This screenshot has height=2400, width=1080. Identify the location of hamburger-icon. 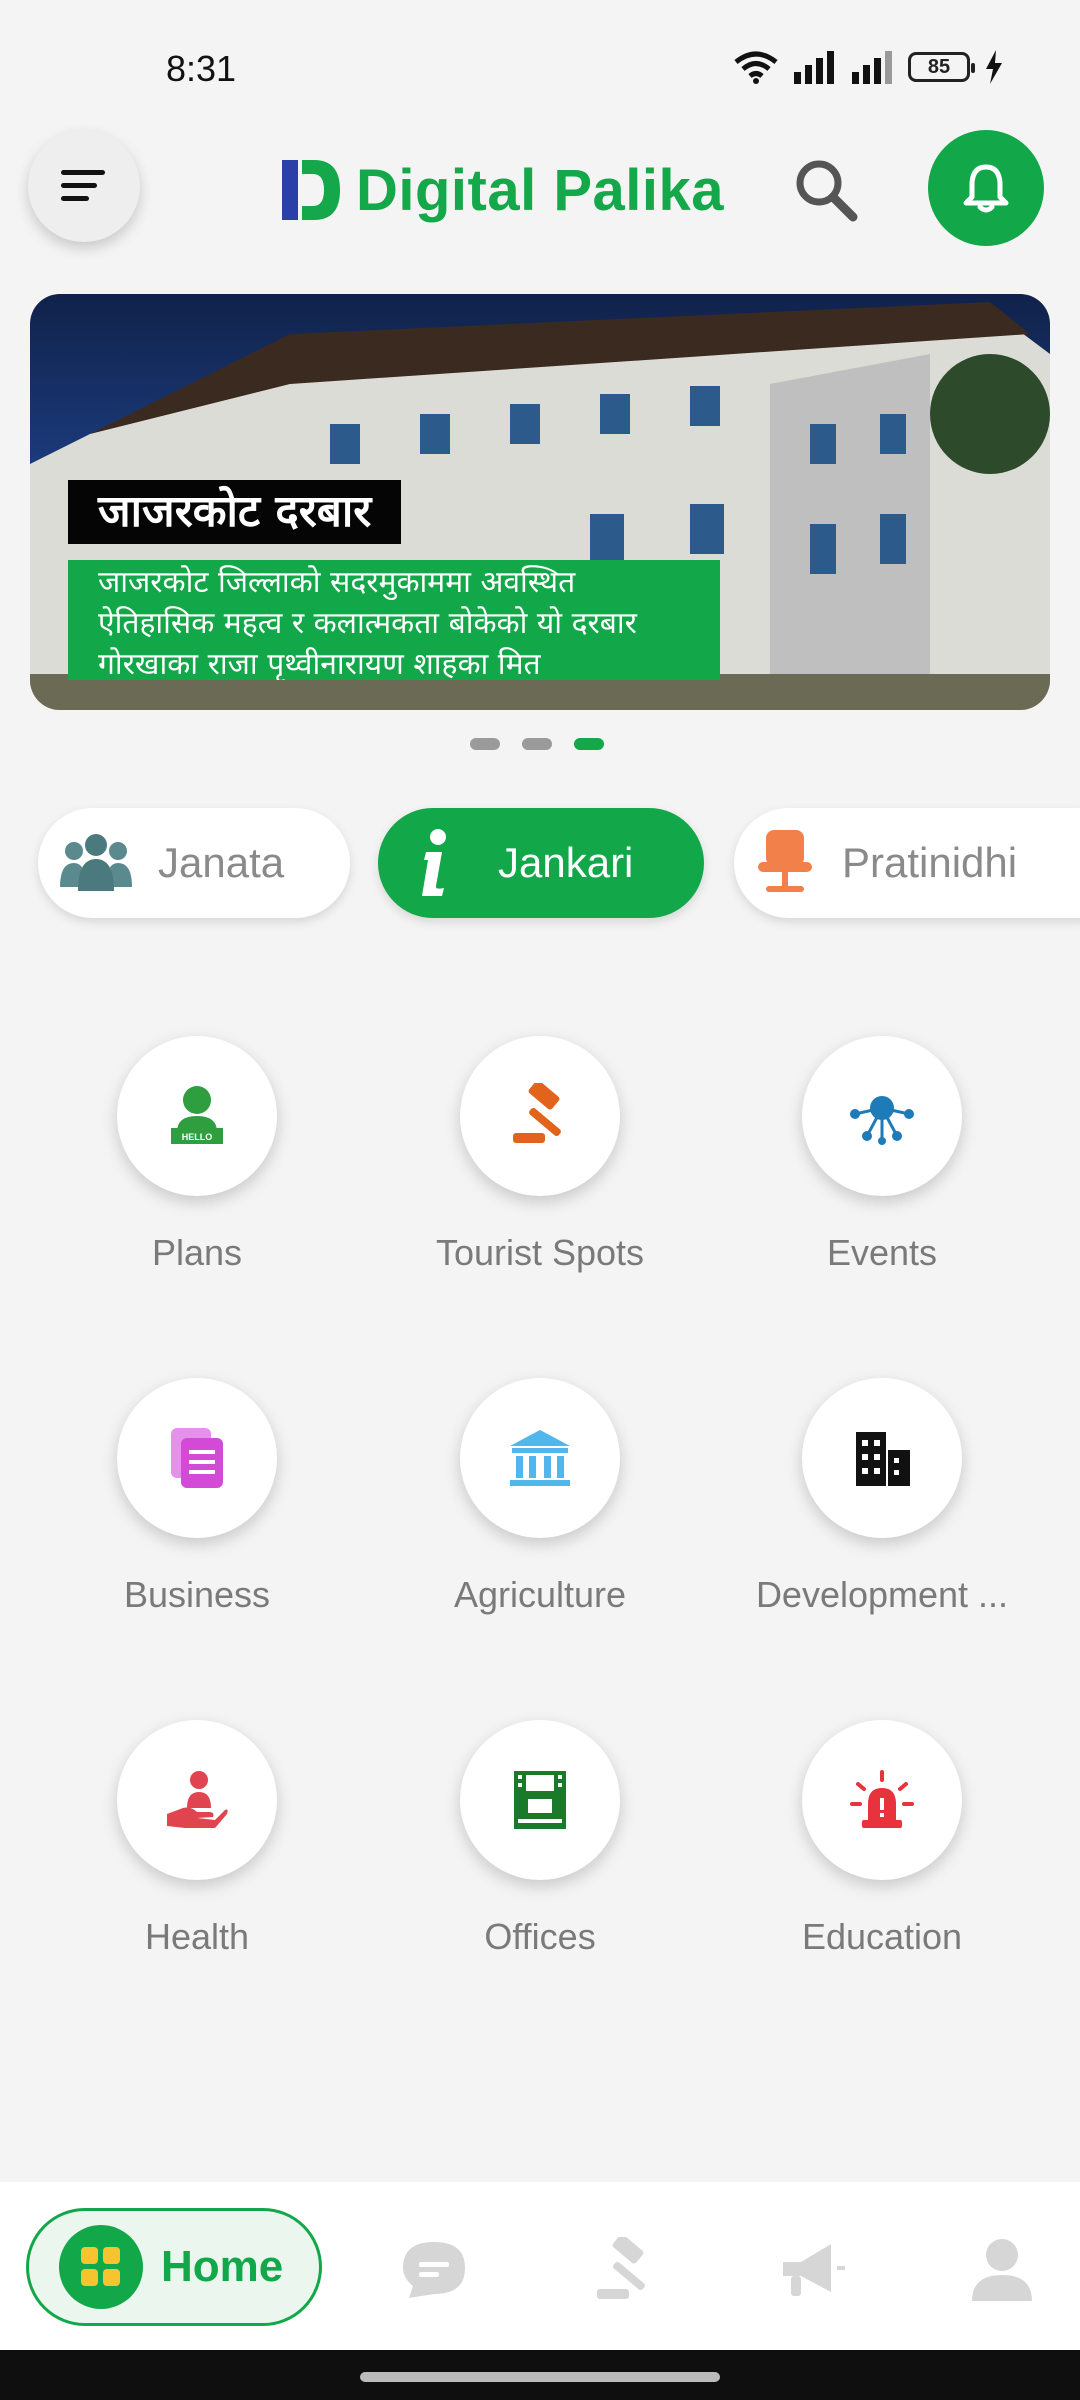
(83, 185).